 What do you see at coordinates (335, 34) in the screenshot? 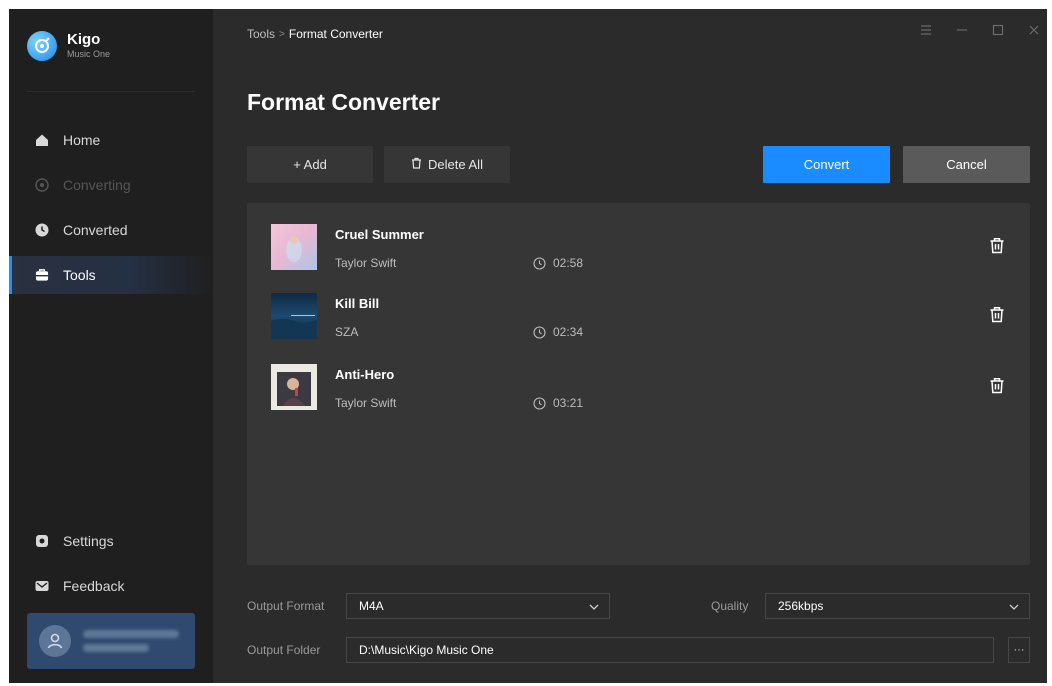
I see `breadcrumb-current: Format Converter` at bounding box center [335, 34].